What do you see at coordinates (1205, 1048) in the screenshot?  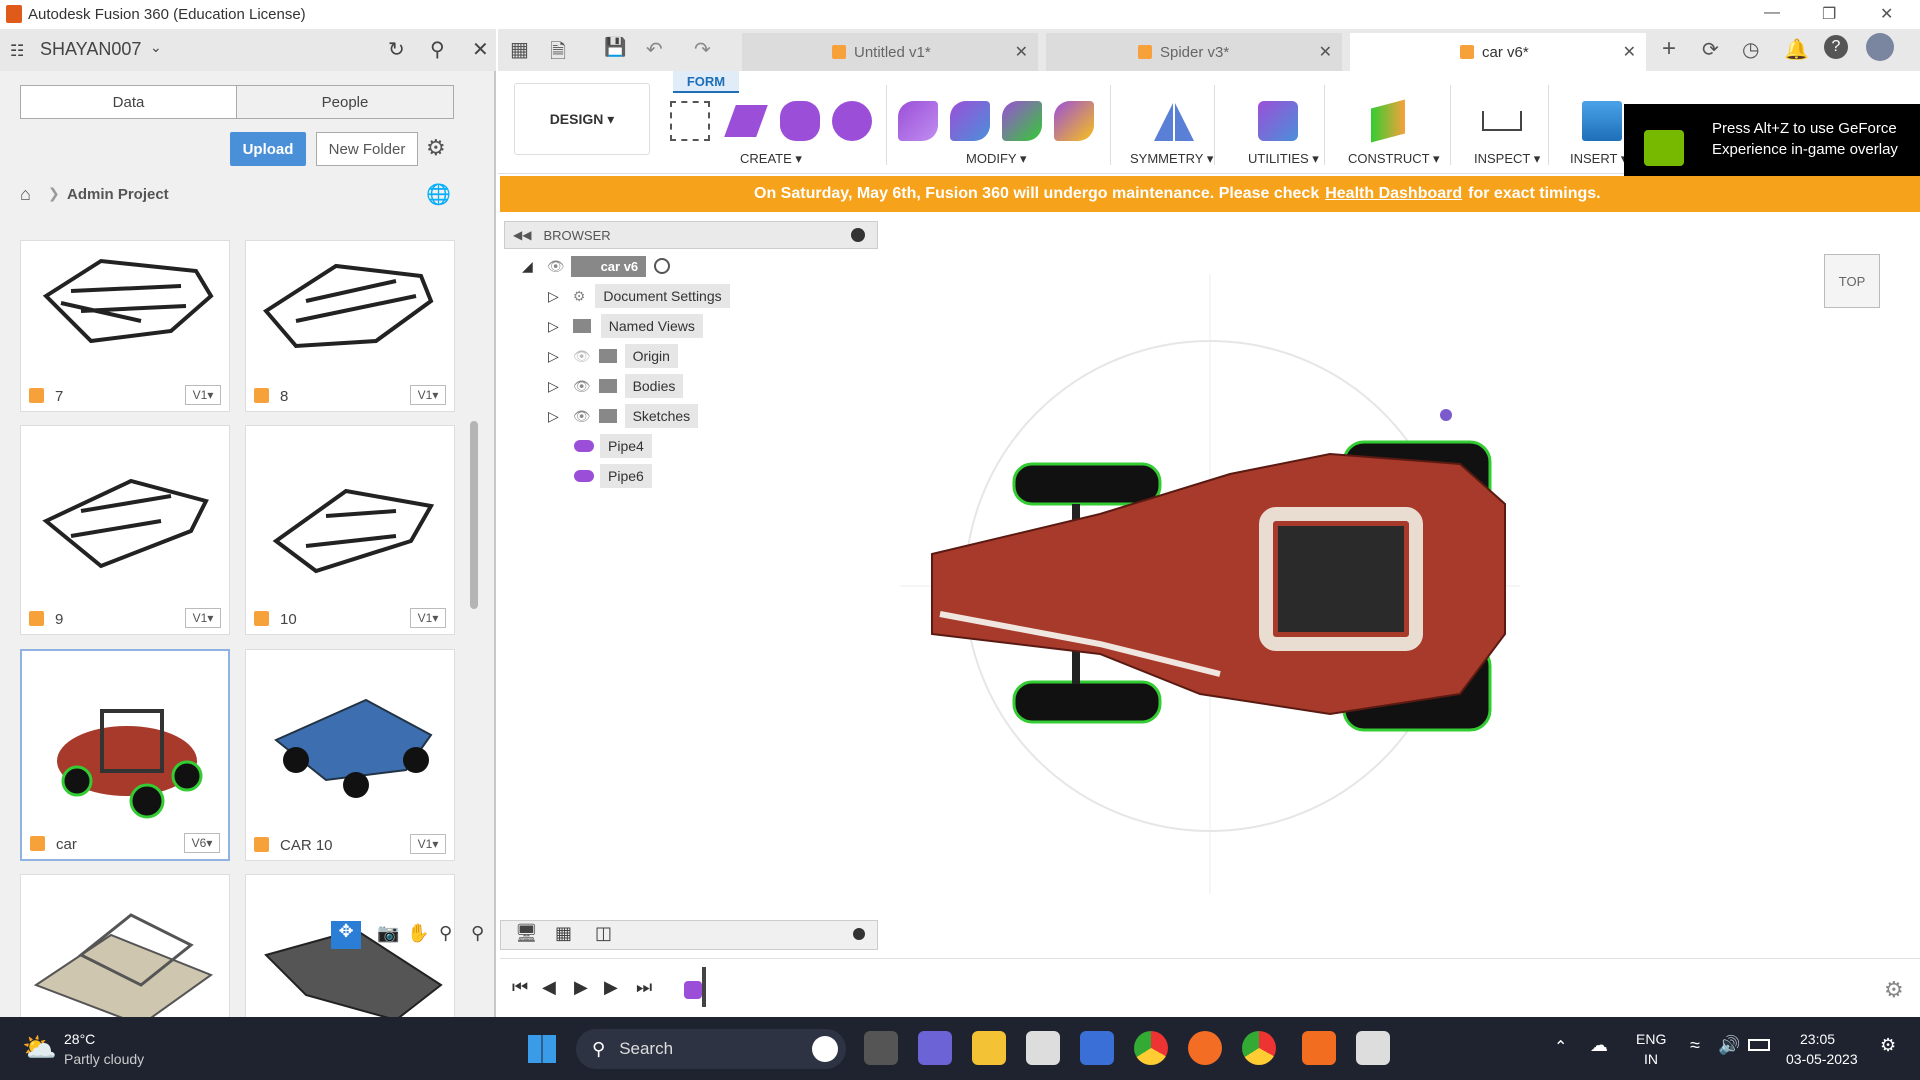 I see `firefox-icon` at bounding box center [1205, 1048].